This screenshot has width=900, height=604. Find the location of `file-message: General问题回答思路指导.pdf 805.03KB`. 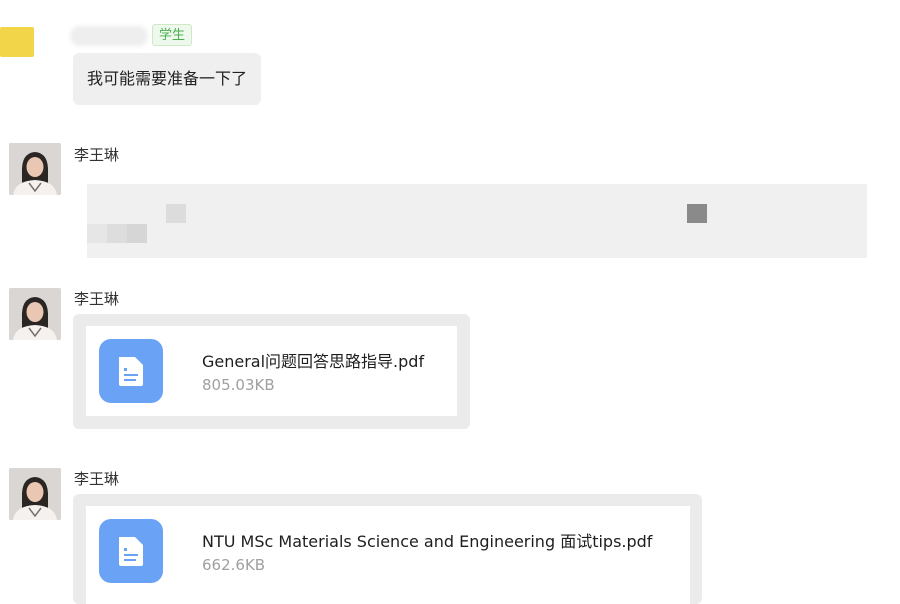

file-message: General问题回答思路指导.pdf 805.03KB is located at coordinates (271, 371).